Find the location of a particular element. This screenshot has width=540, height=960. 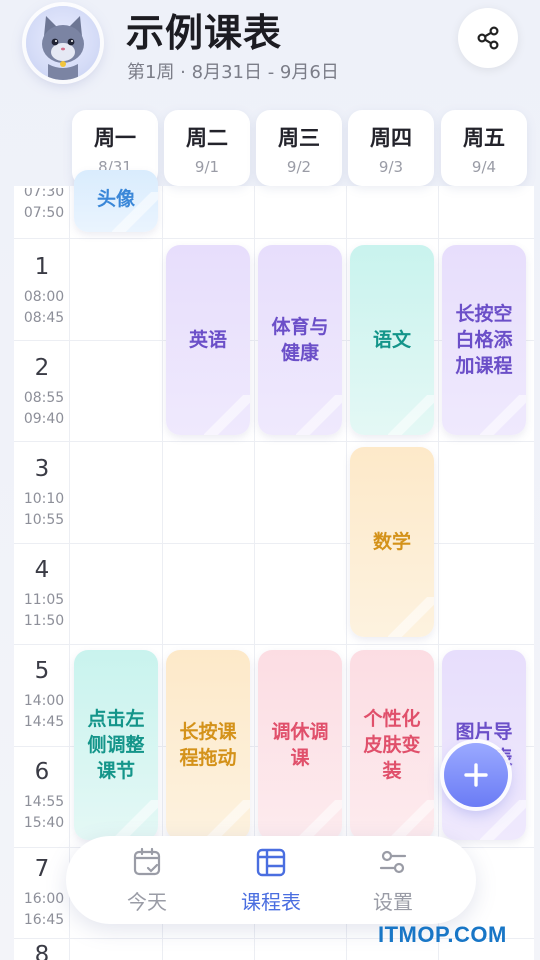

slot-start: 10:10 is located at coordinates (44, 499).